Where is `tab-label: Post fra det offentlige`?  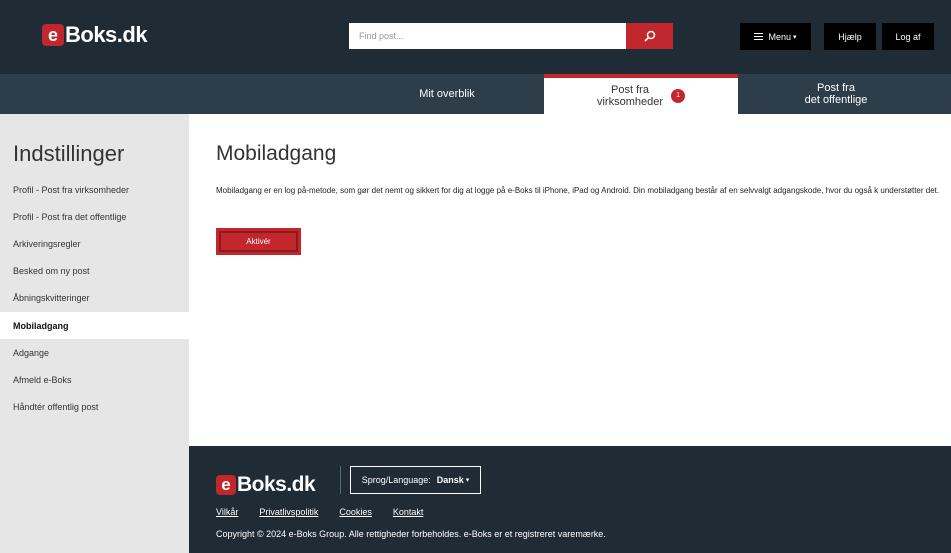 tab-label: Post fra det offentlige is located at coordinates (836, 94).